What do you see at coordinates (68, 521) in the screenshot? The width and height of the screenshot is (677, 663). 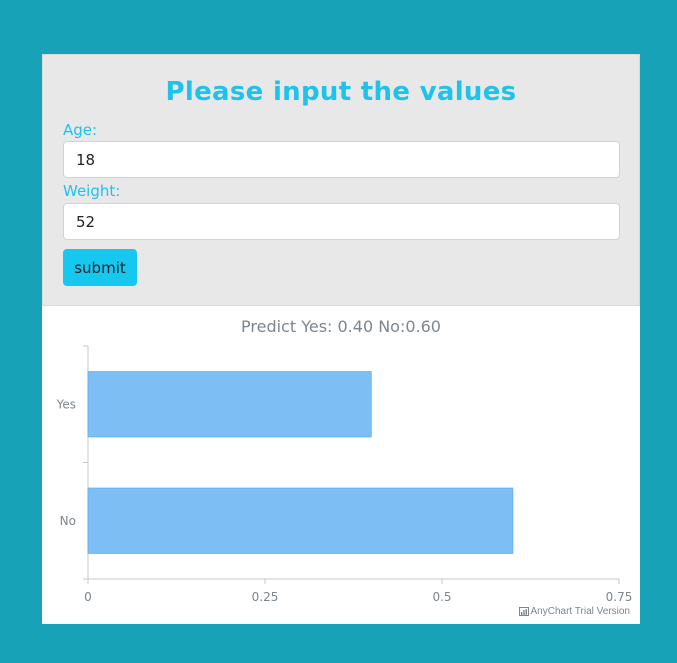 I see `y-tick-label-no: No` at bounding box center [68, 521].